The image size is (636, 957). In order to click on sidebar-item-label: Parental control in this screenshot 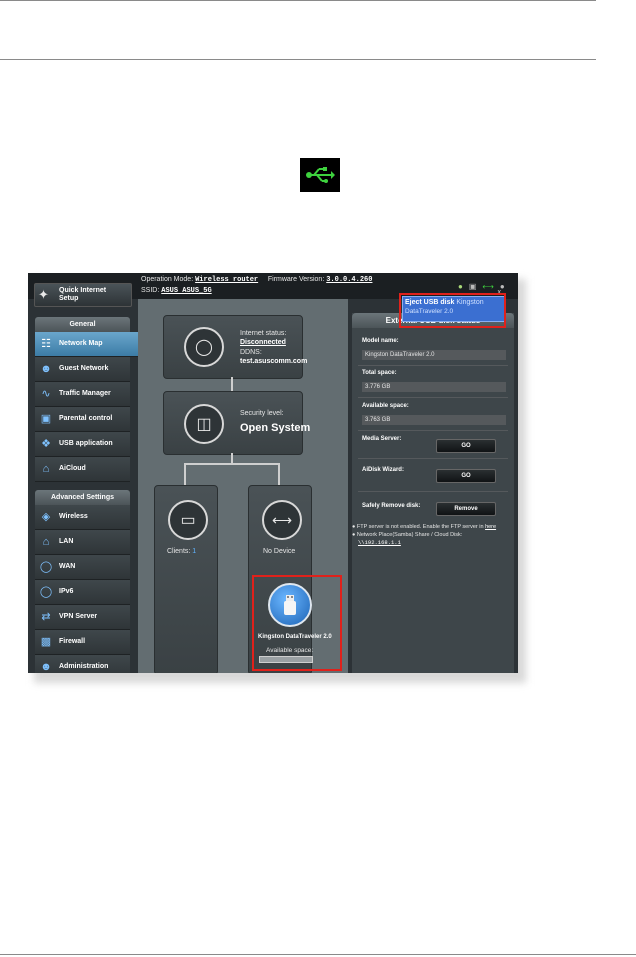, I will do `click(86, 418)`.